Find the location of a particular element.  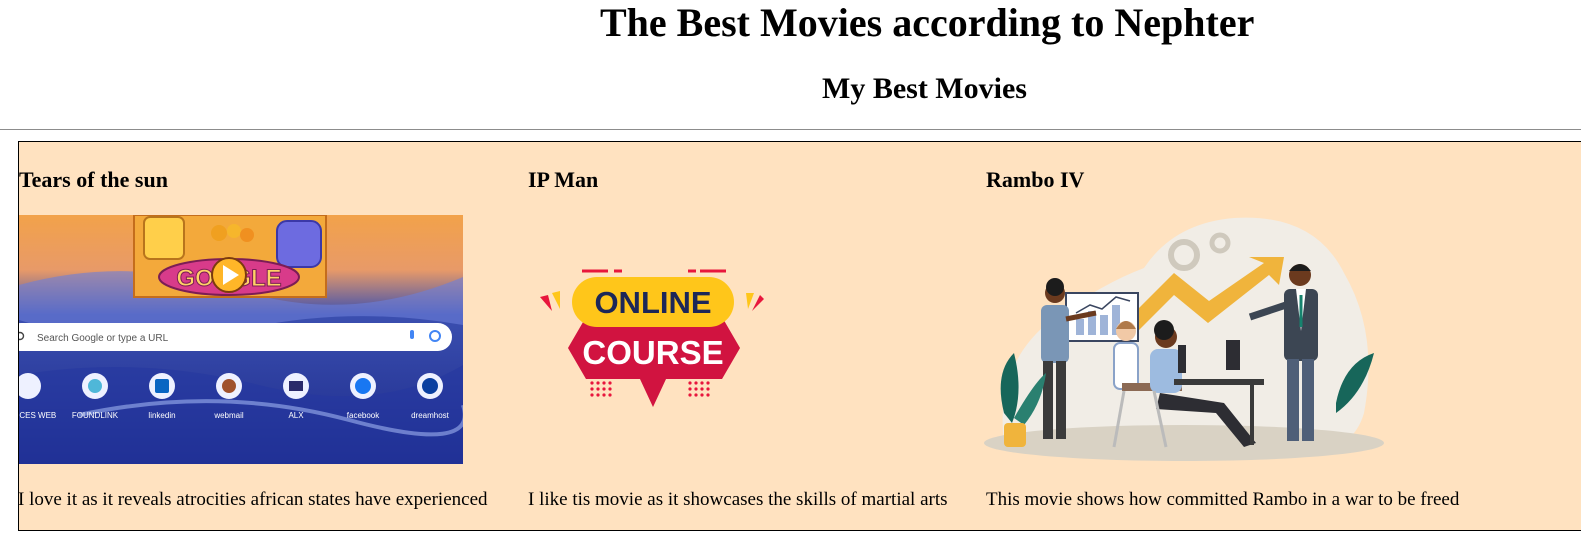

movie-title-tears-of-the-sun: Tears of the sun is located at coordinates (93, 179).